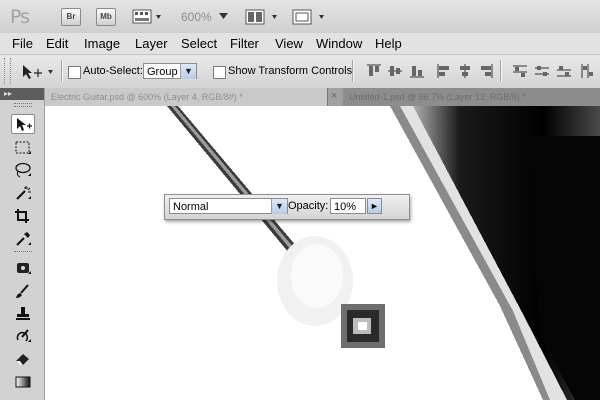 The image size is (600, 400). I want to click on show-transform-checkbox, so click(219, 72).